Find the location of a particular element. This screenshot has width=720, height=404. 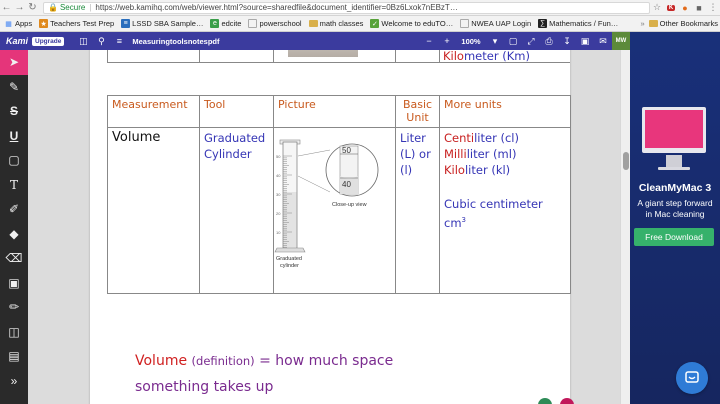

underline-tool-icon: U is located at coordinates (14, 136).